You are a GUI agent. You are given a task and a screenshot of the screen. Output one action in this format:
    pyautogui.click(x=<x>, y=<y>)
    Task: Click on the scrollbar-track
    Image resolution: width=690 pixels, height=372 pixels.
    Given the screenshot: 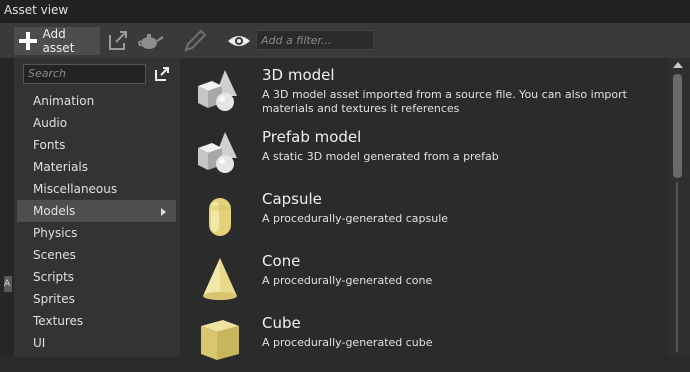 What is the action you would take?
    pyautogui.click(x=677, y=267)
    